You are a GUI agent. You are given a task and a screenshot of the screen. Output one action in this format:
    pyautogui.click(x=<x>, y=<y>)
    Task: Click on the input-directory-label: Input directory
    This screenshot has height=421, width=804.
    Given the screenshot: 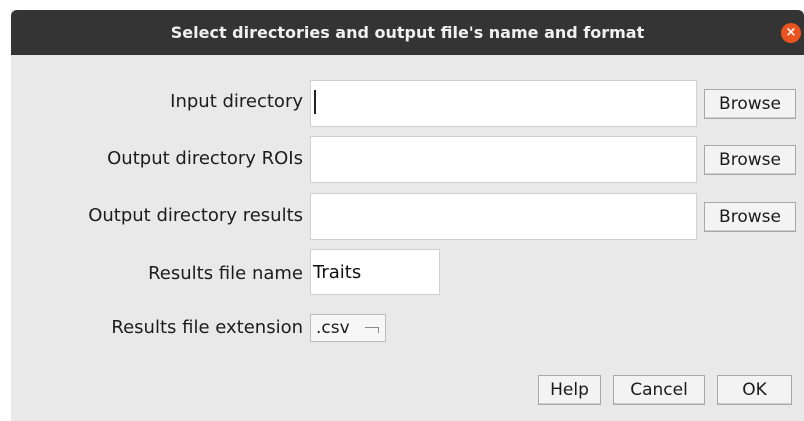 What is the action you would take?
    pyautogui.click(x=236, y=101)
    